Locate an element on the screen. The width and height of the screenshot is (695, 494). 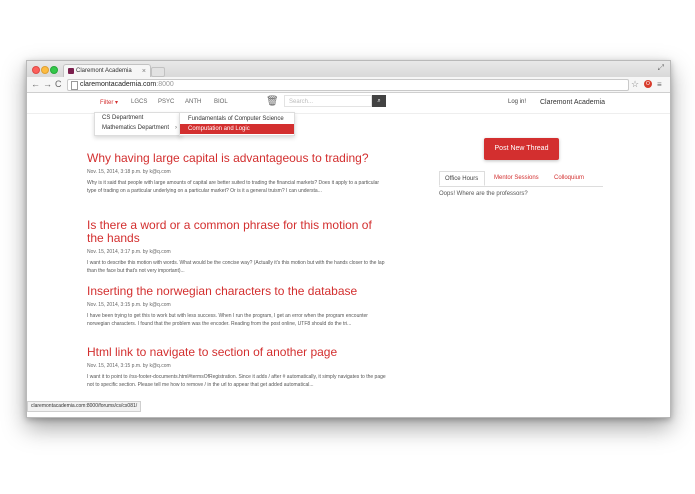
back-icon: ← is located at coordinates (35, 84).